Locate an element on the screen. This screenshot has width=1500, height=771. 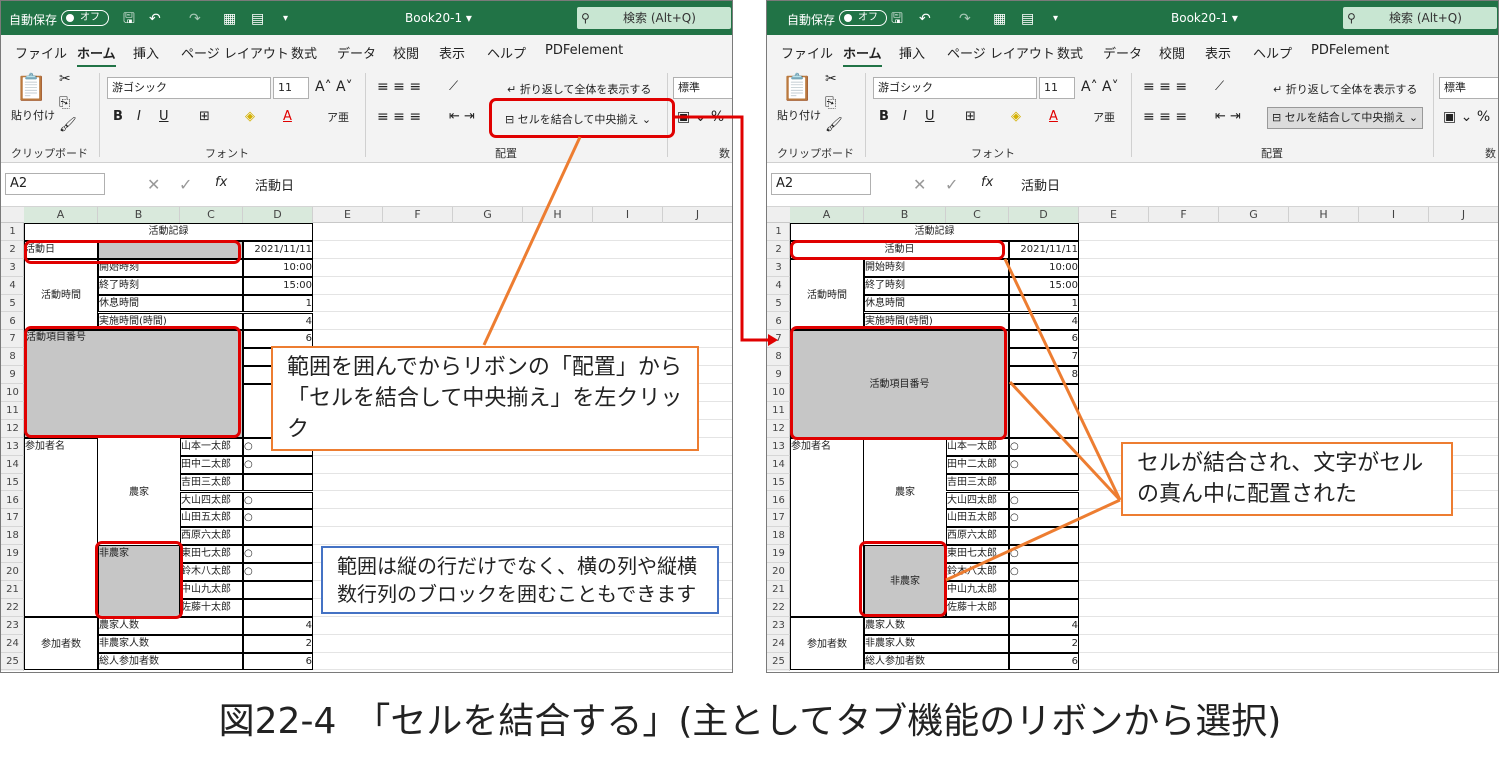
underline-button: U is located at coordinates (930, 116).